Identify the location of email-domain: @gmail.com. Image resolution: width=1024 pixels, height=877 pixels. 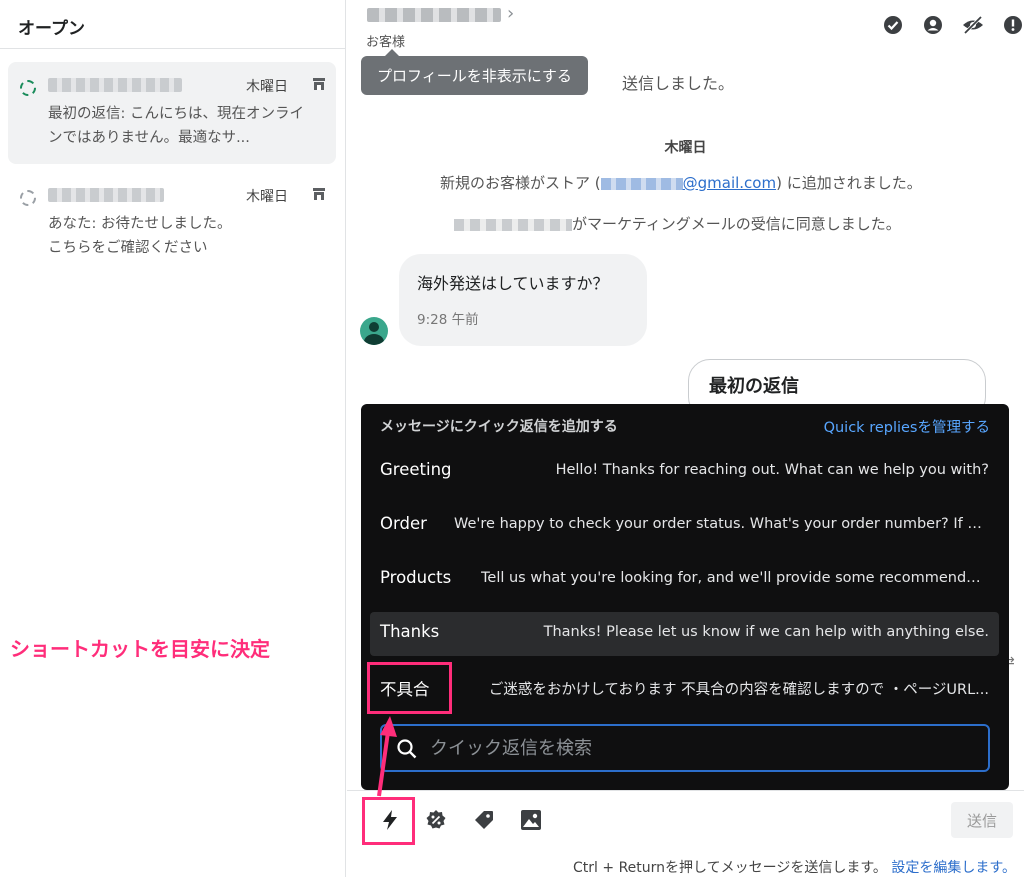
(729, 183).